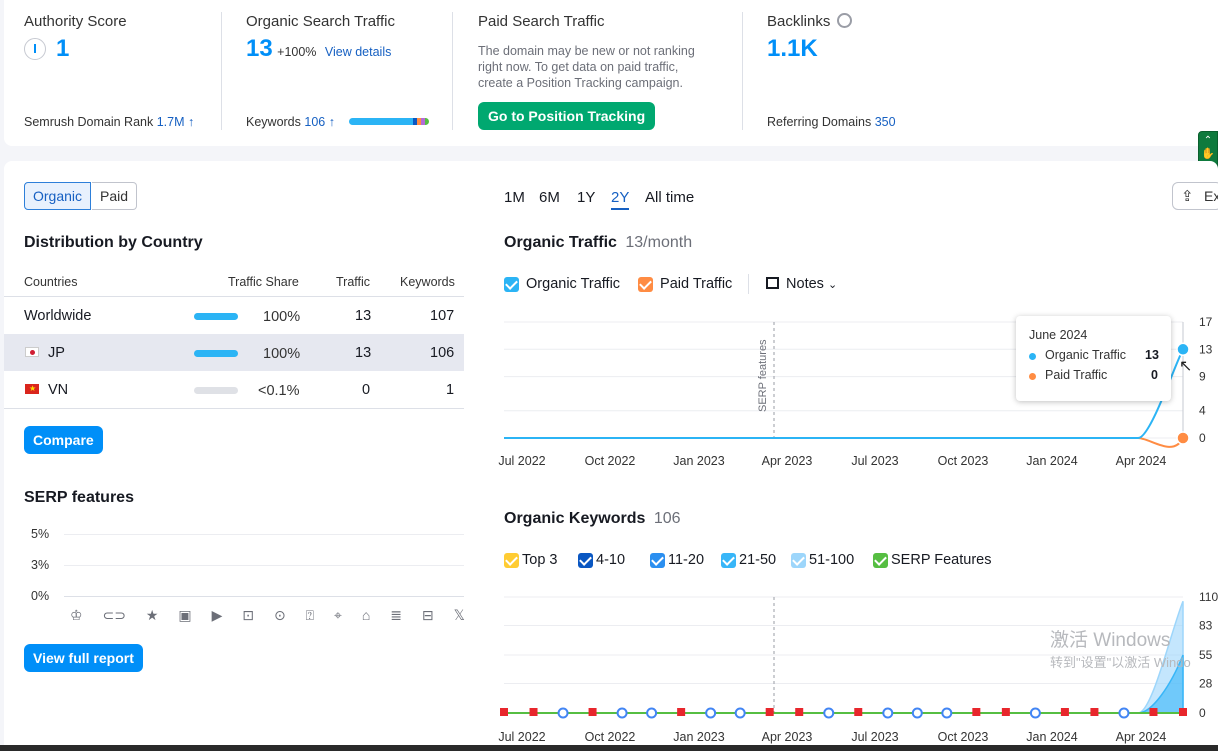 This screenshot has height=751, width=1218. Describe the element at coordinates (698, 461) in the screenshot. I see `xtick-label: Jan 2023` at that location.